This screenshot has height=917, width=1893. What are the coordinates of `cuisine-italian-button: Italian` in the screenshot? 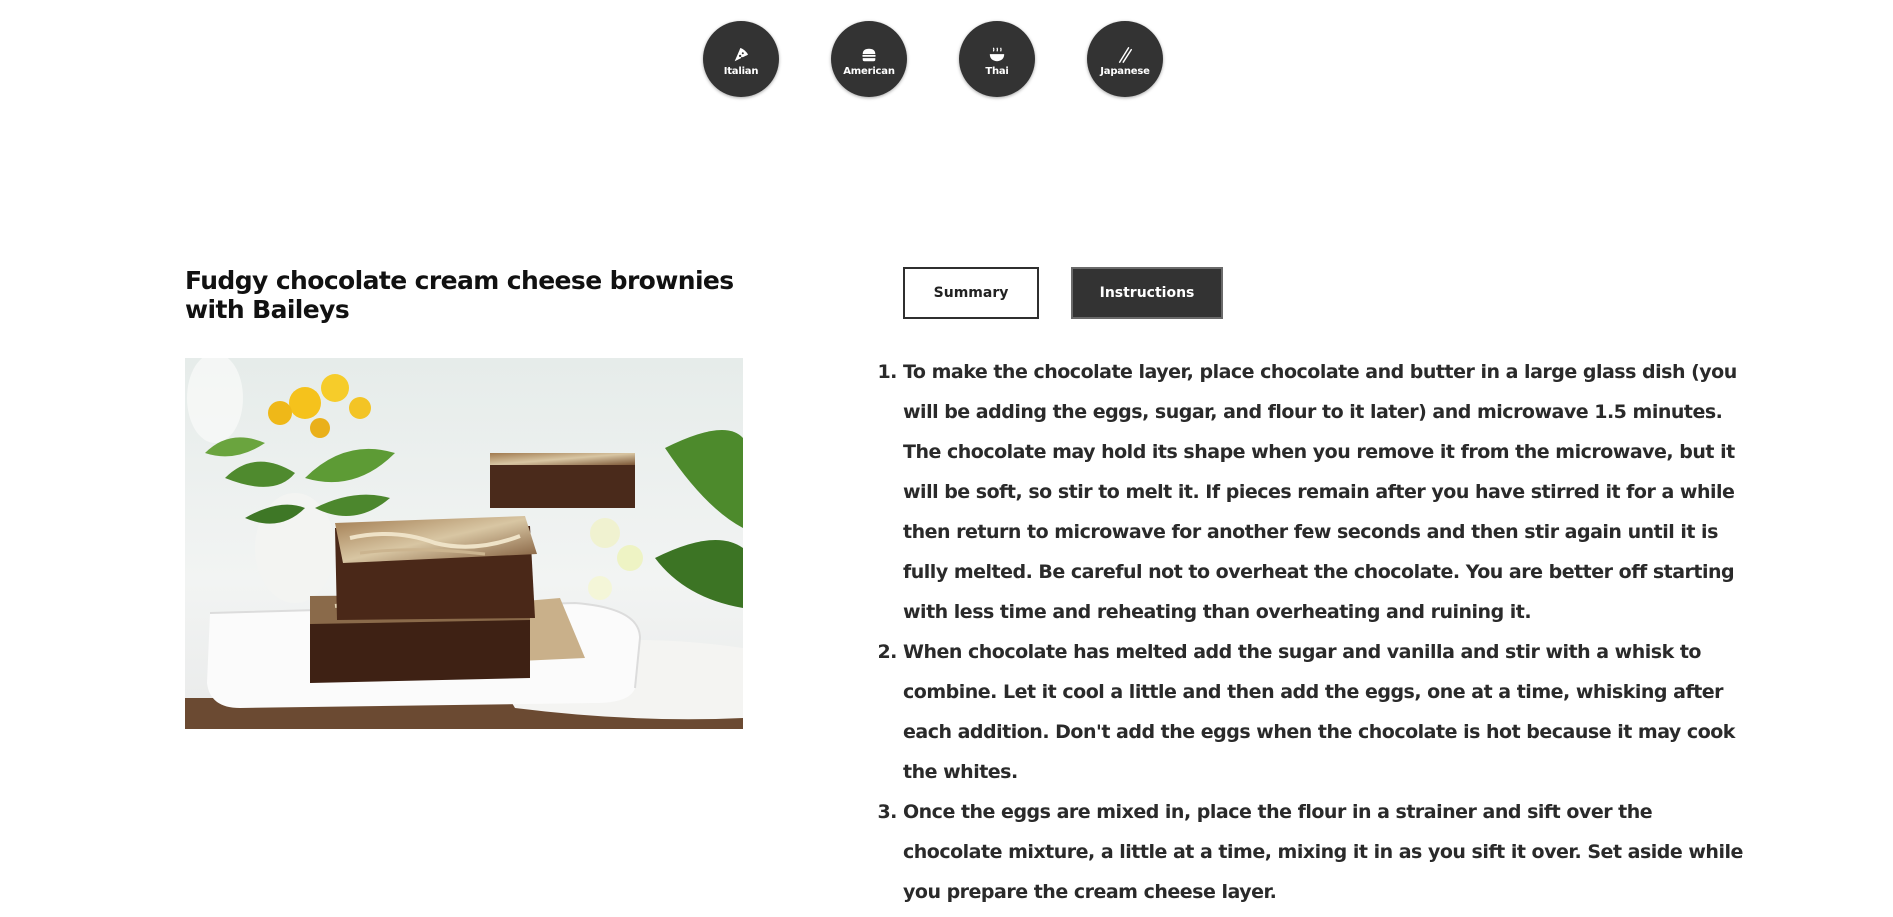 It's located at (741, 59).